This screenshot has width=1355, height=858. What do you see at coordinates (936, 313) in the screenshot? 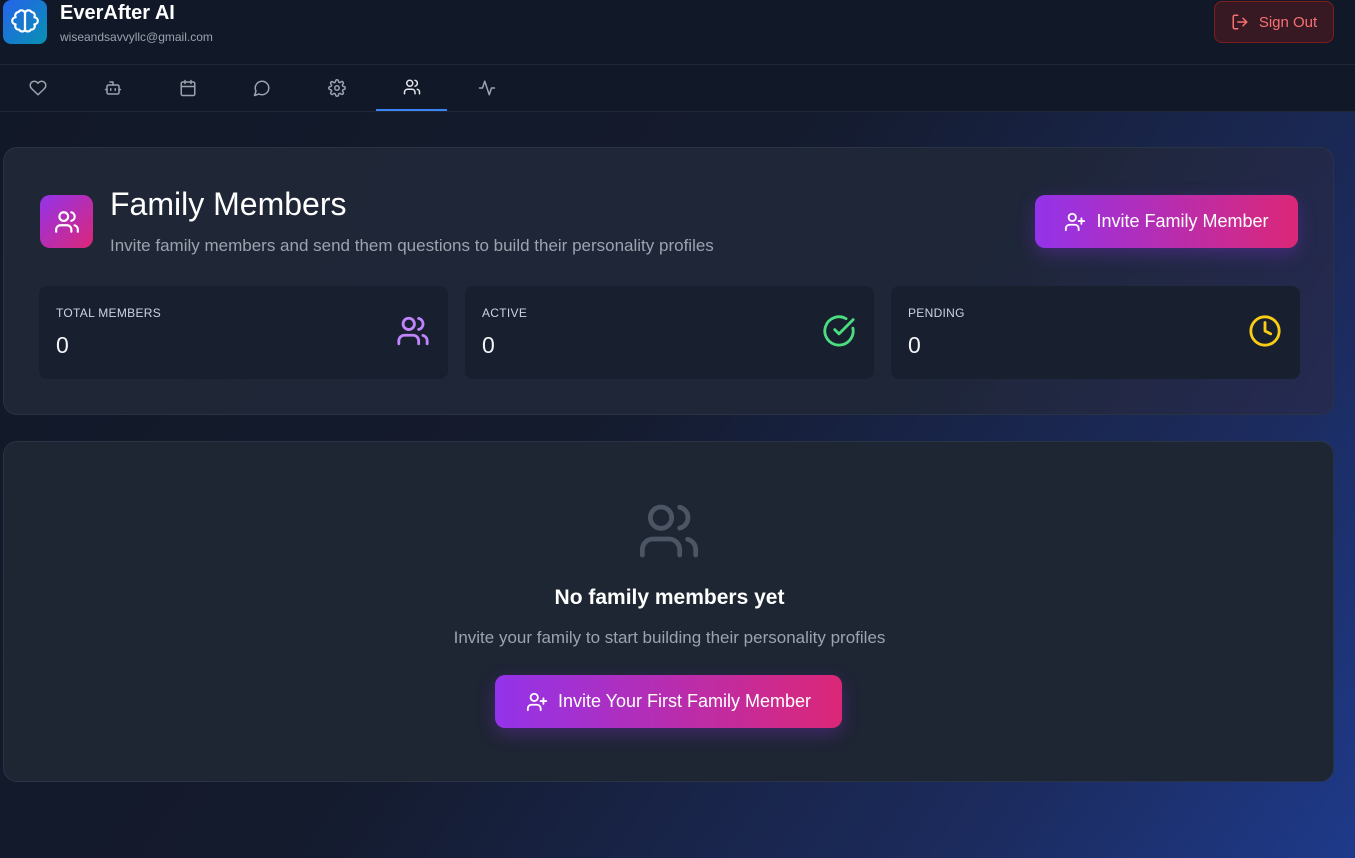
I see `stat-label: PENDING` at bounding box center [936, 313].